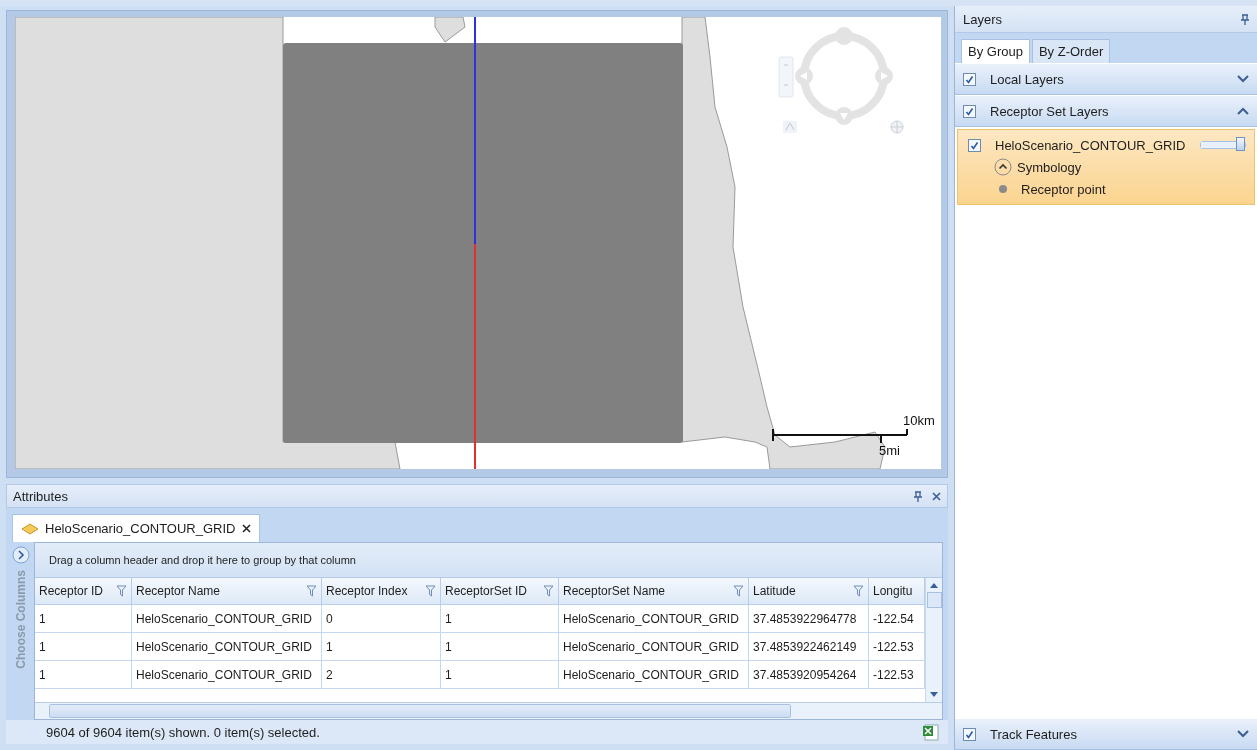  What do you see at coordinates (809, 591) in the screenshot?
I see `column-header: Latitude` at bounding box center [809, 591].